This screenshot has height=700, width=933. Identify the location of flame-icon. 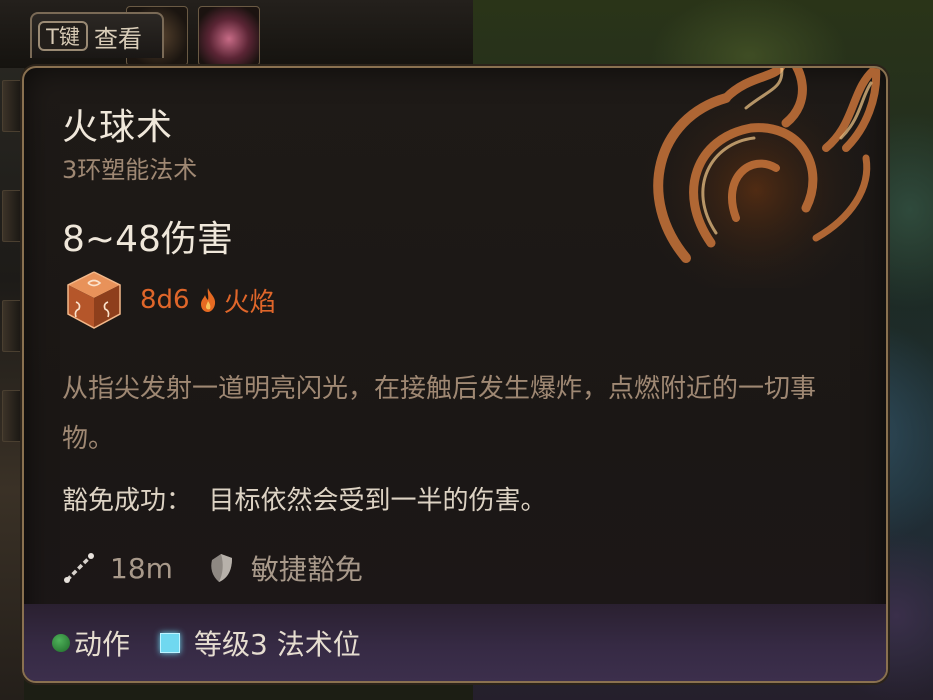
(207, 300).